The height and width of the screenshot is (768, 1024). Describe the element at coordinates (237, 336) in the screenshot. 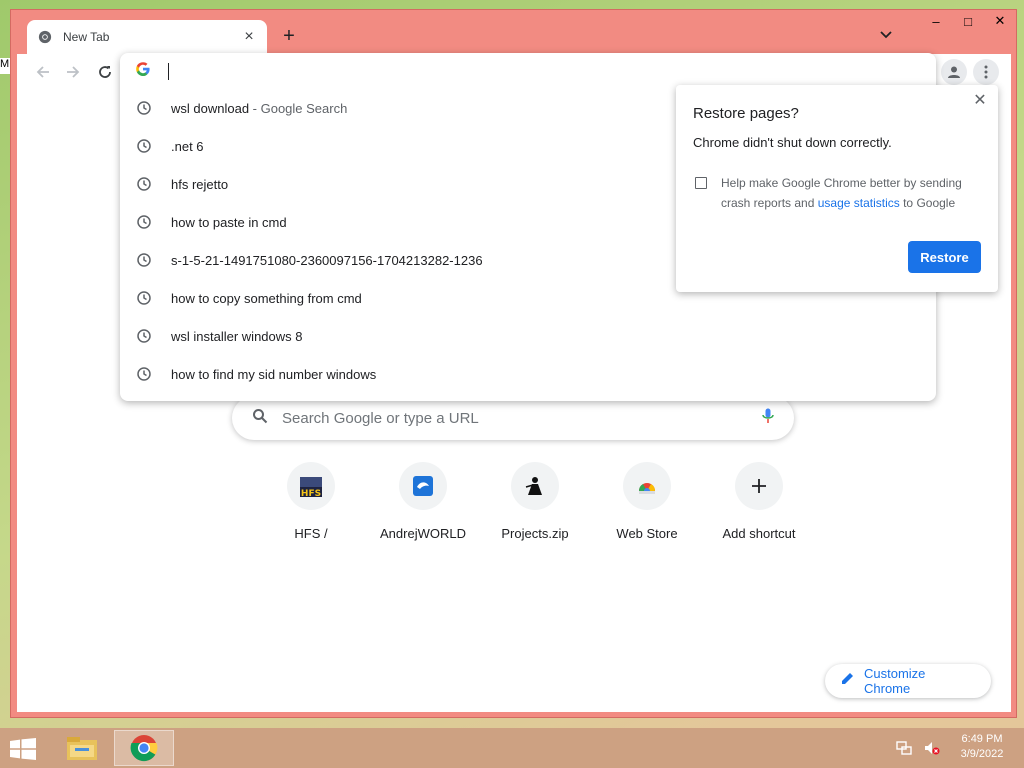

I see `suggestion-text: wsl installer windows 8` at that location.